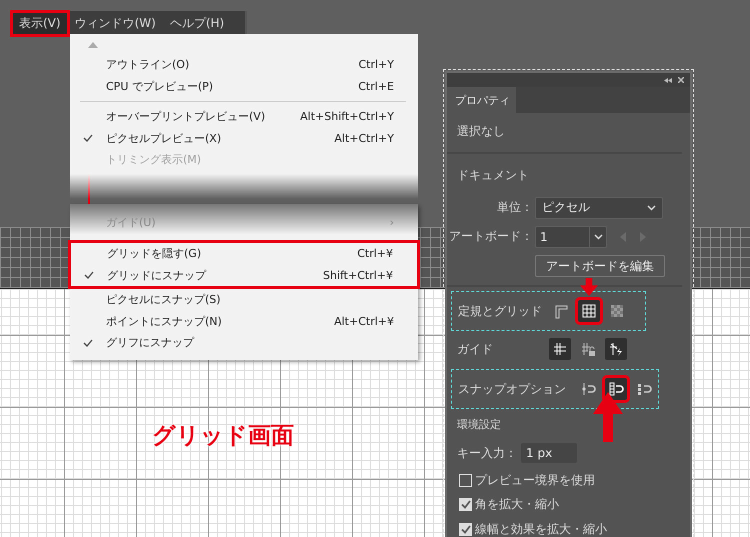 This screenshot has height=537, width=750. What do you see at coordinates (244, 65) in the screenshot?
I see `menu-item: アウトライン(O) Ctrl+Y` at bounding box center [244, 65].